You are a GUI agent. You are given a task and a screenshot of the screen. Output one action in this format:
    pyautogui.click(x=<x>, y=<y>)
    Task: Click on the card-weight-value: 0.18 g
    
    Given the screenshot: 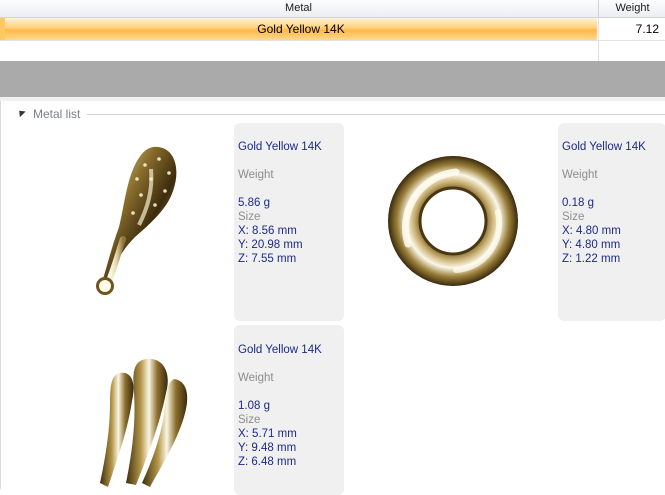 What is the action you would take?
    pyautogui.click(x=578, y=203)
    